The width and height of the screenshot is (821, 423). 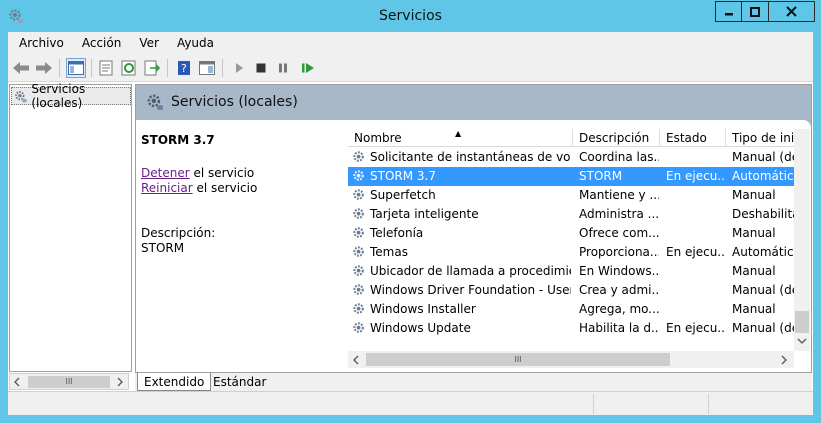 I want to click on stop-service-link: Detener, so click(x=165, y=173).